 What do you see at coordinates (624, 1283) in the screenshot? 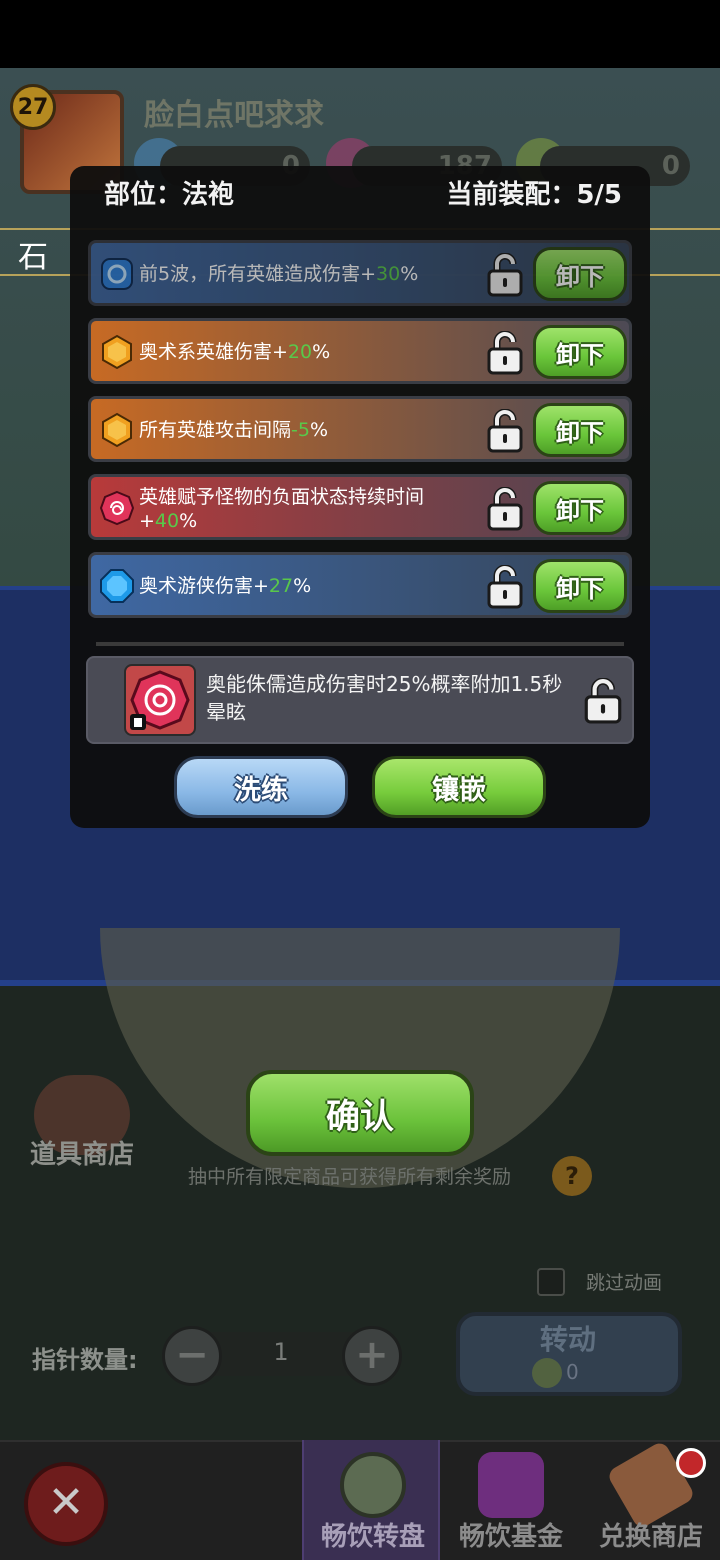
I see `skip-animation-label: 跳过动画` at bounding box center [624, 1283].